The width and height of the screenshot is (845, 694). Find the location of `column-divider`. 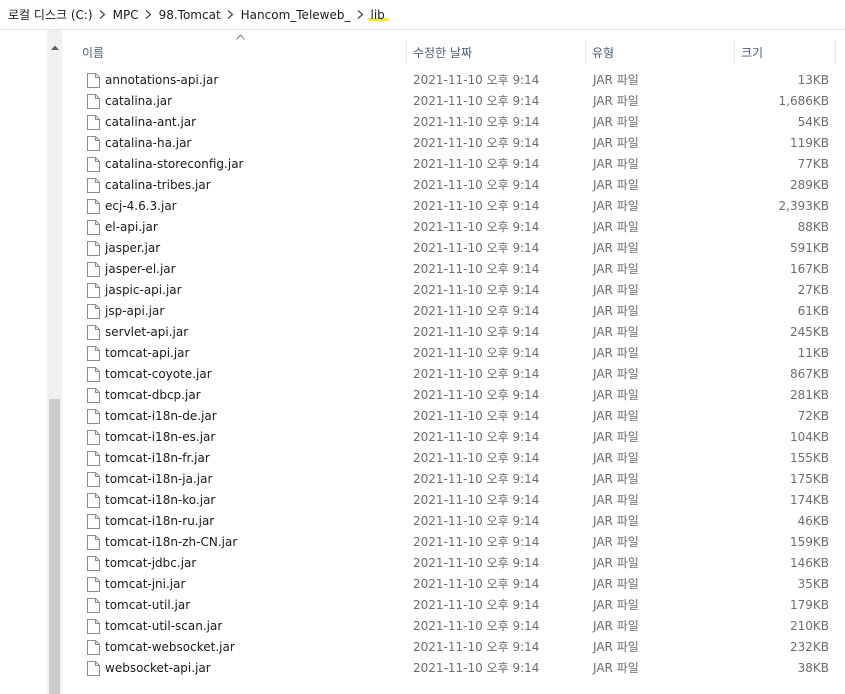

column-divider is located at coordinates (835, 52).